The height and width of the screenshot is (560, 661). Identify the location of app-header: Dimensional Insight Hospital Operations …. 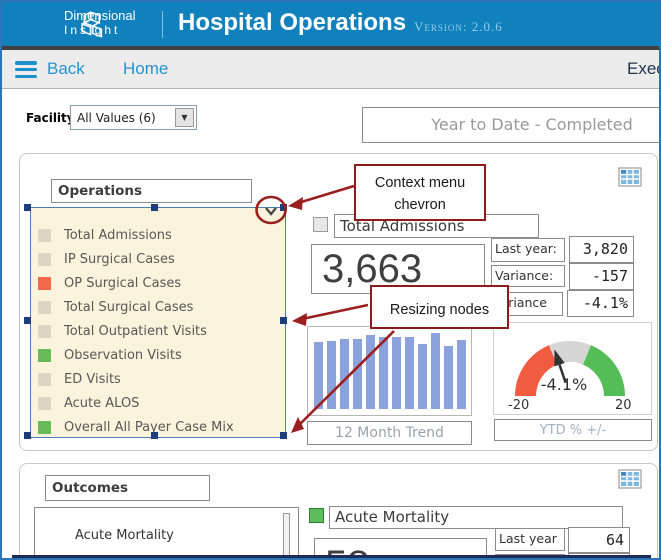
(330, 24).